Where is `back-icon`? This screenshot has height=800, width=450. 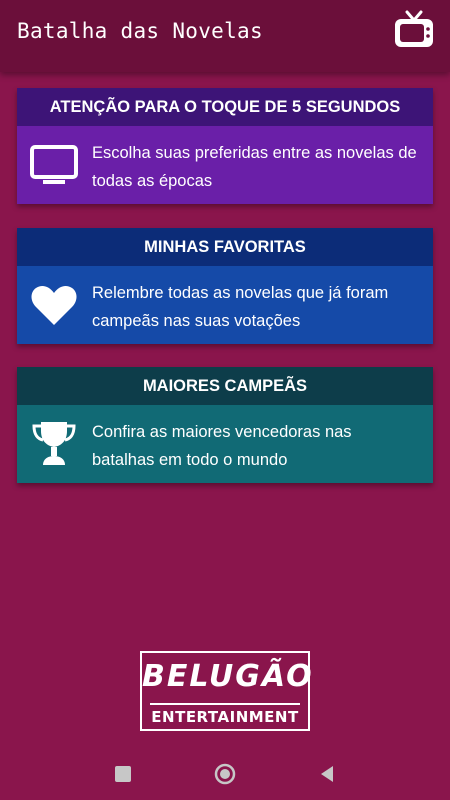
back-icon is located at coordinates (327, 774).